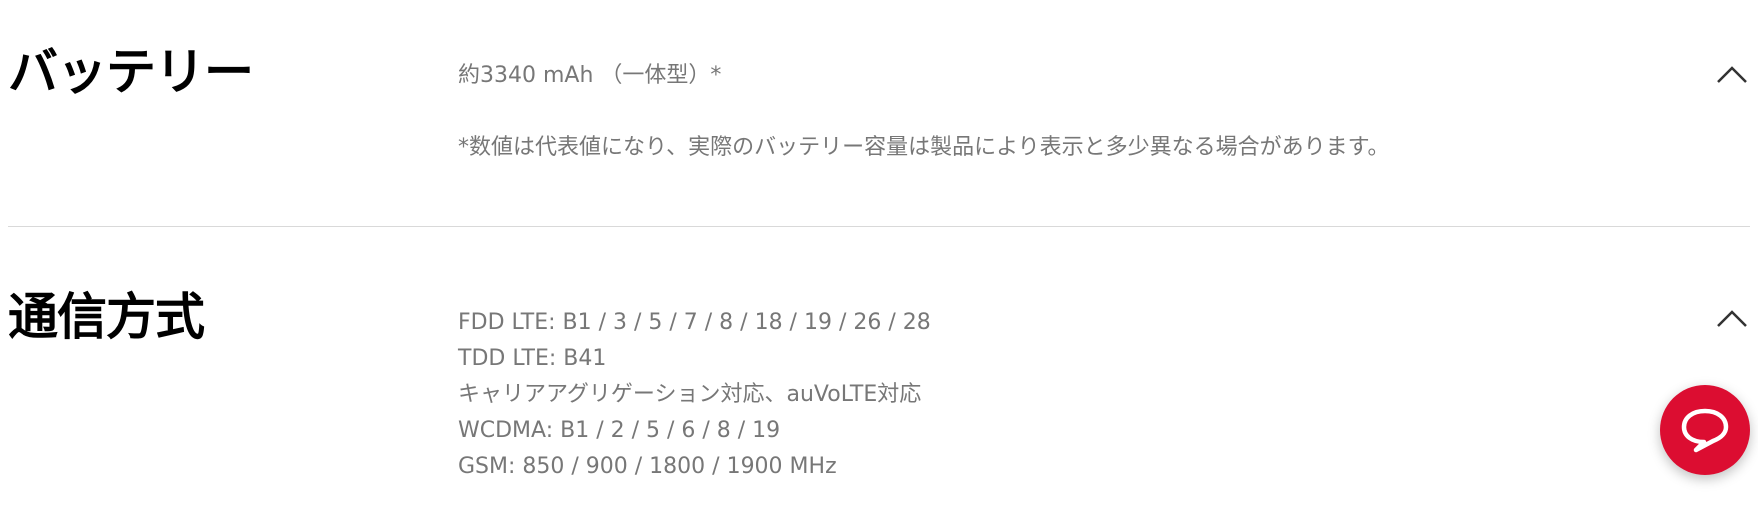  I want to click on section-divider, so click(879, 226).